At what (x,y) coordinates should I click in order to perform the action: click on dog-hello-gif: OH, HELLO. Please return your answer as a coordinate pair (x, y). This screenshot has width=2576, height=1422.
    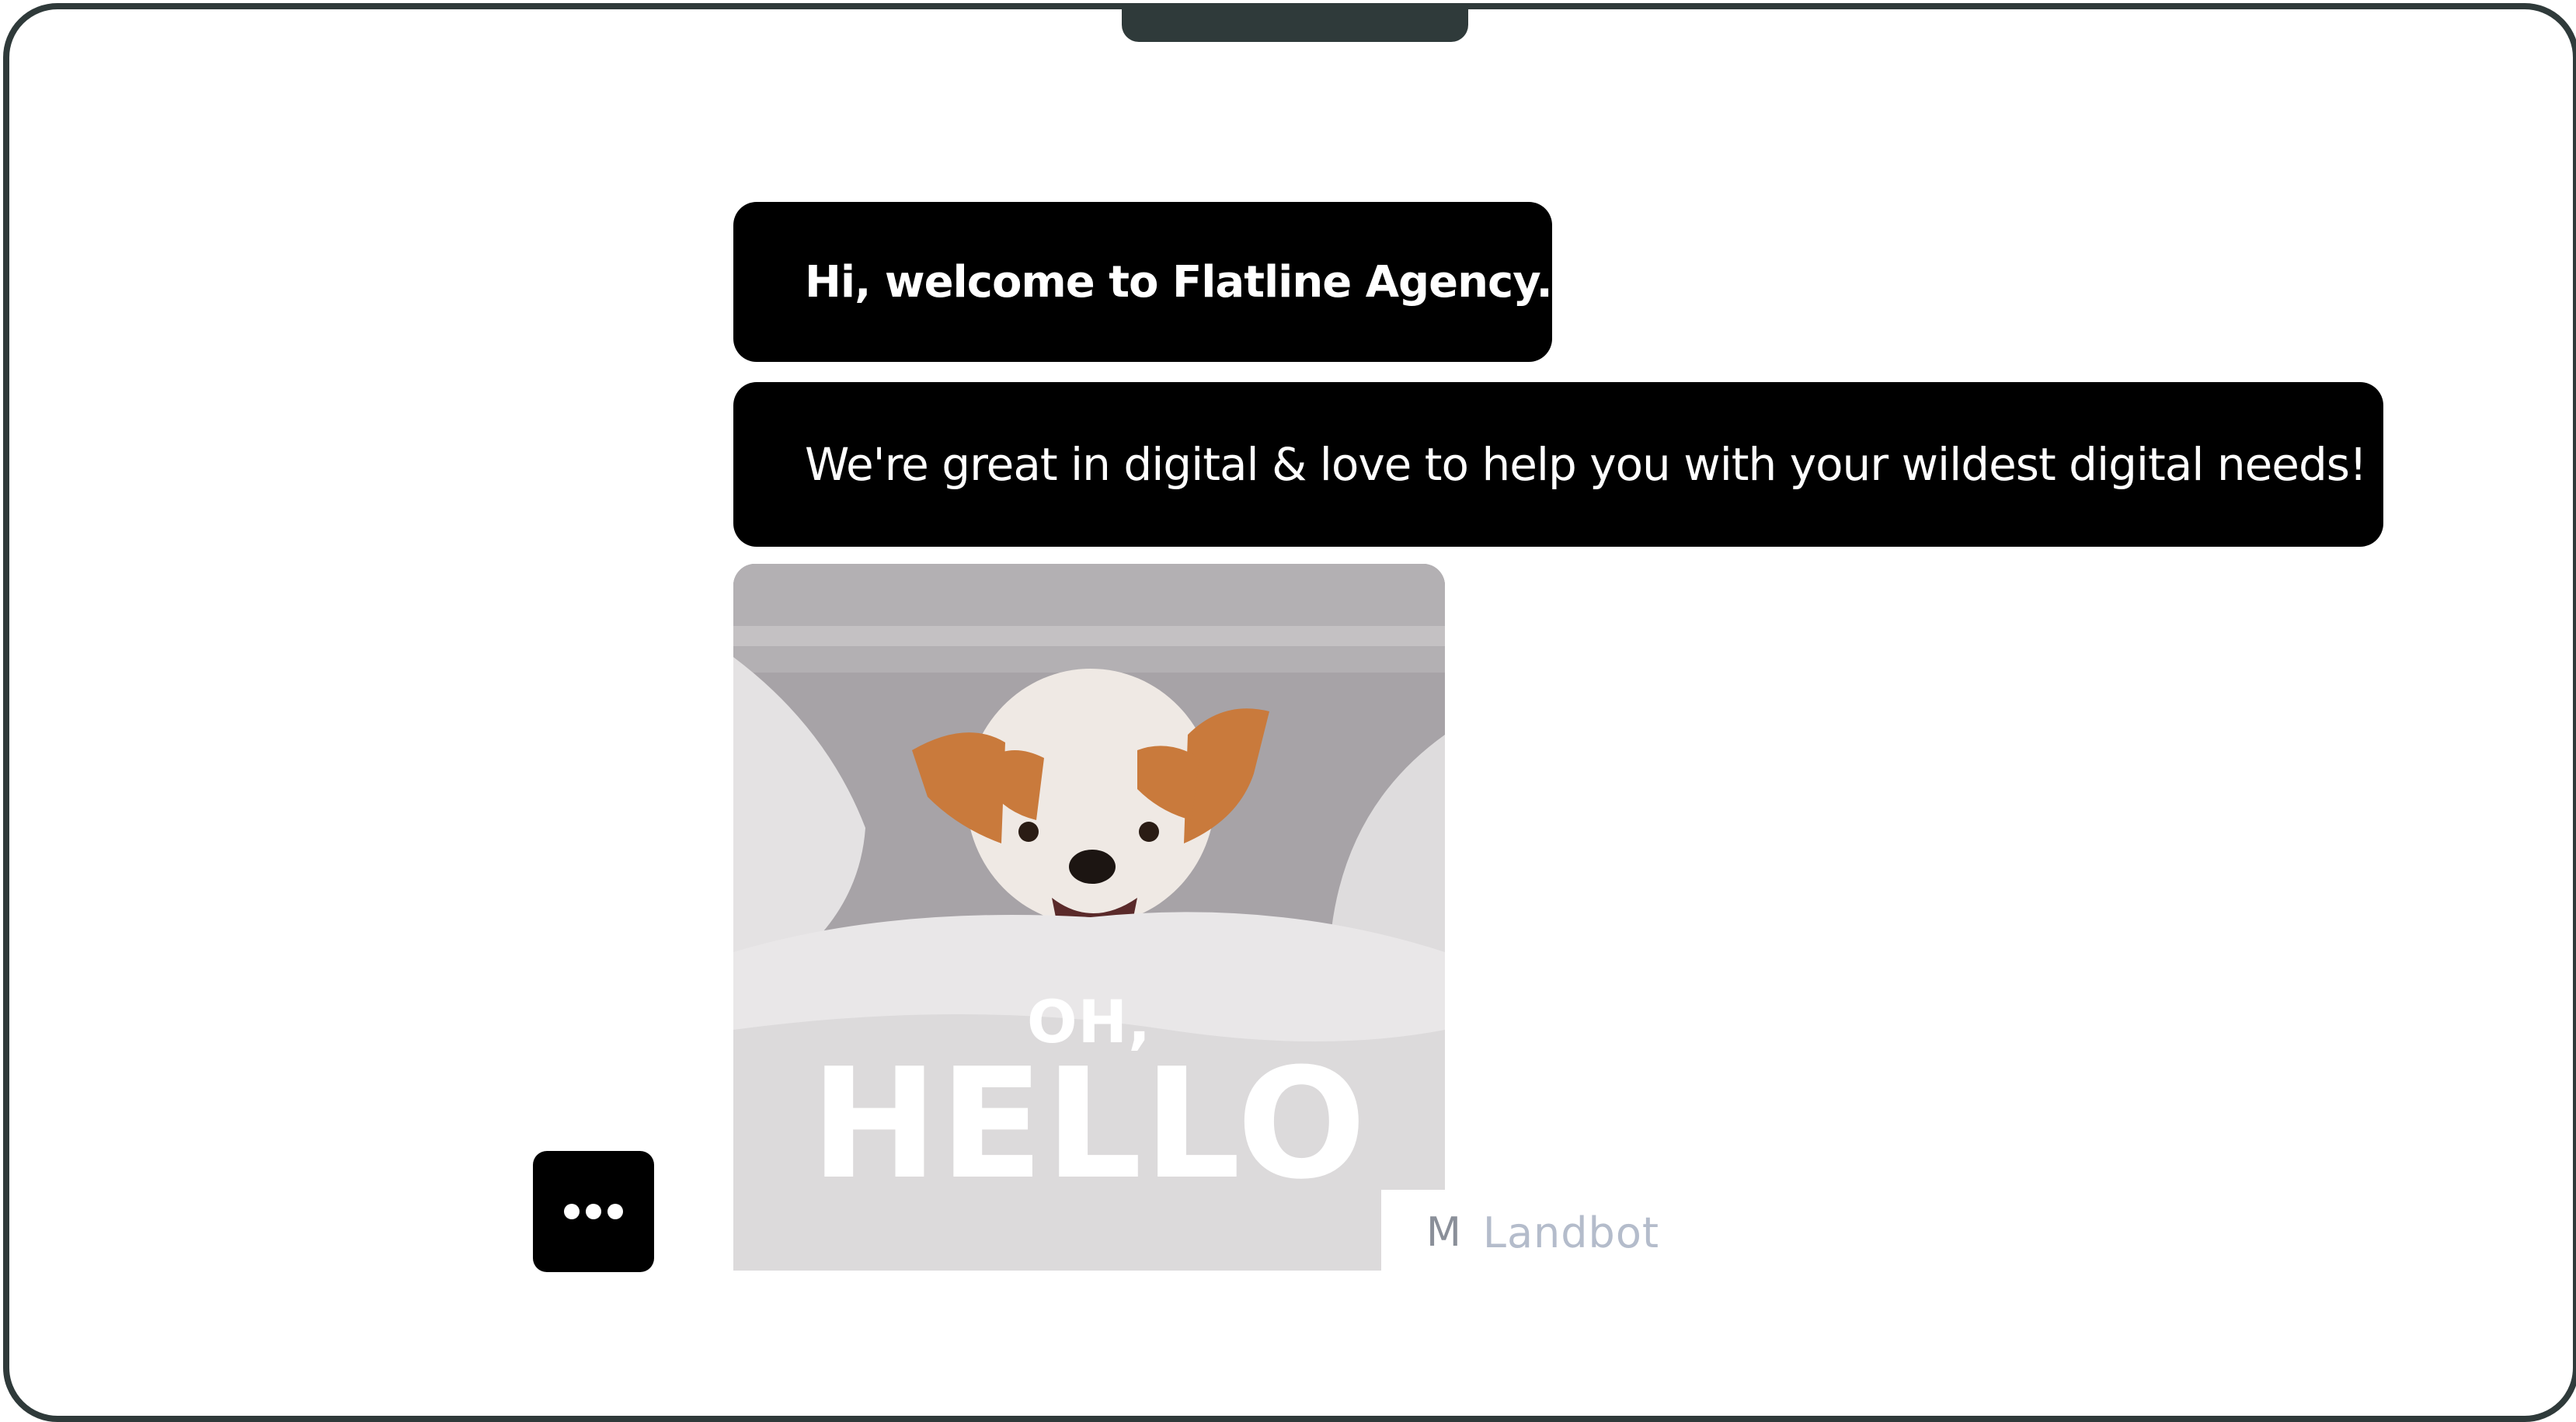
    Looking at the image, I should click on (1089, 918).